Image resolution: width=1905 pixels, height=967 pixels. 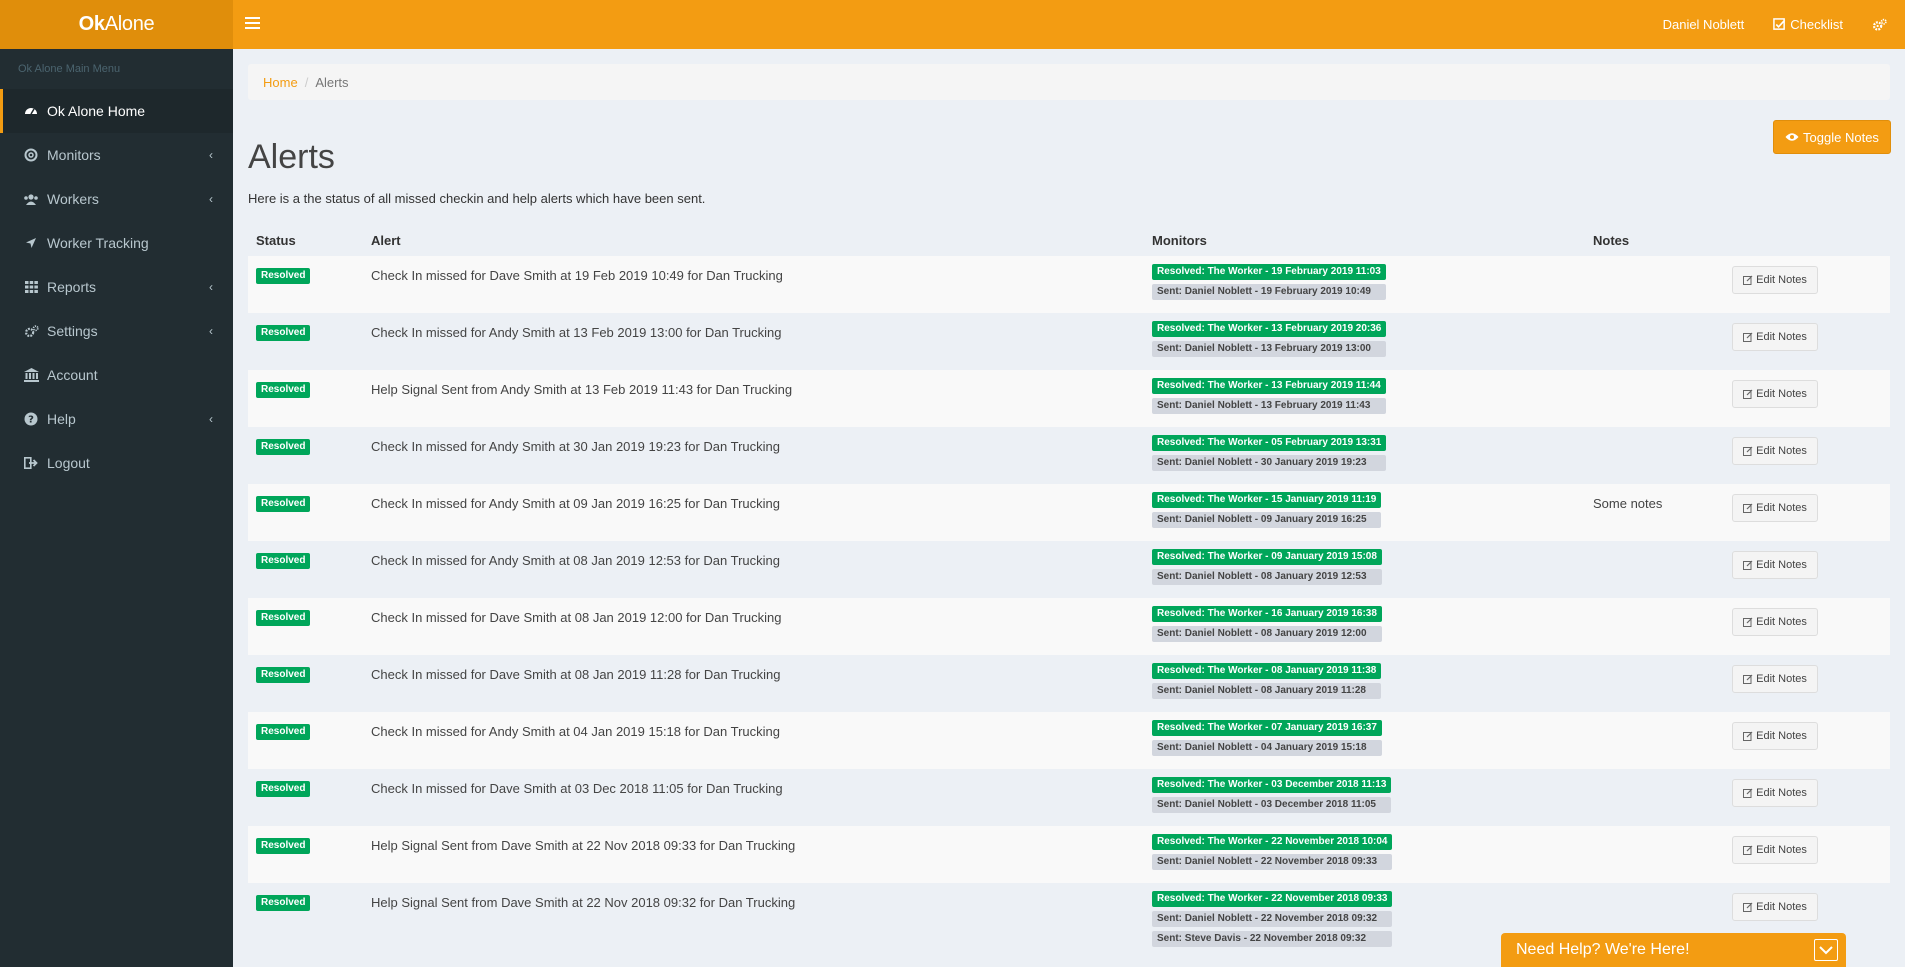 I want to click on sidebar-item-settings: Settings ‹, so click(x=116, y=331).